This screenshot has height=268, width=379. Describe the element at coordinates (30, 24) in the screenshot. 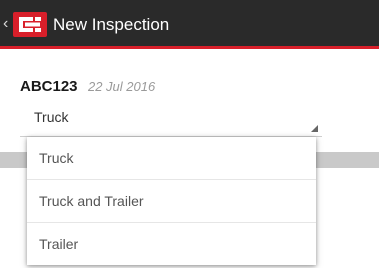

I see `brand-logo-icon` at that location.